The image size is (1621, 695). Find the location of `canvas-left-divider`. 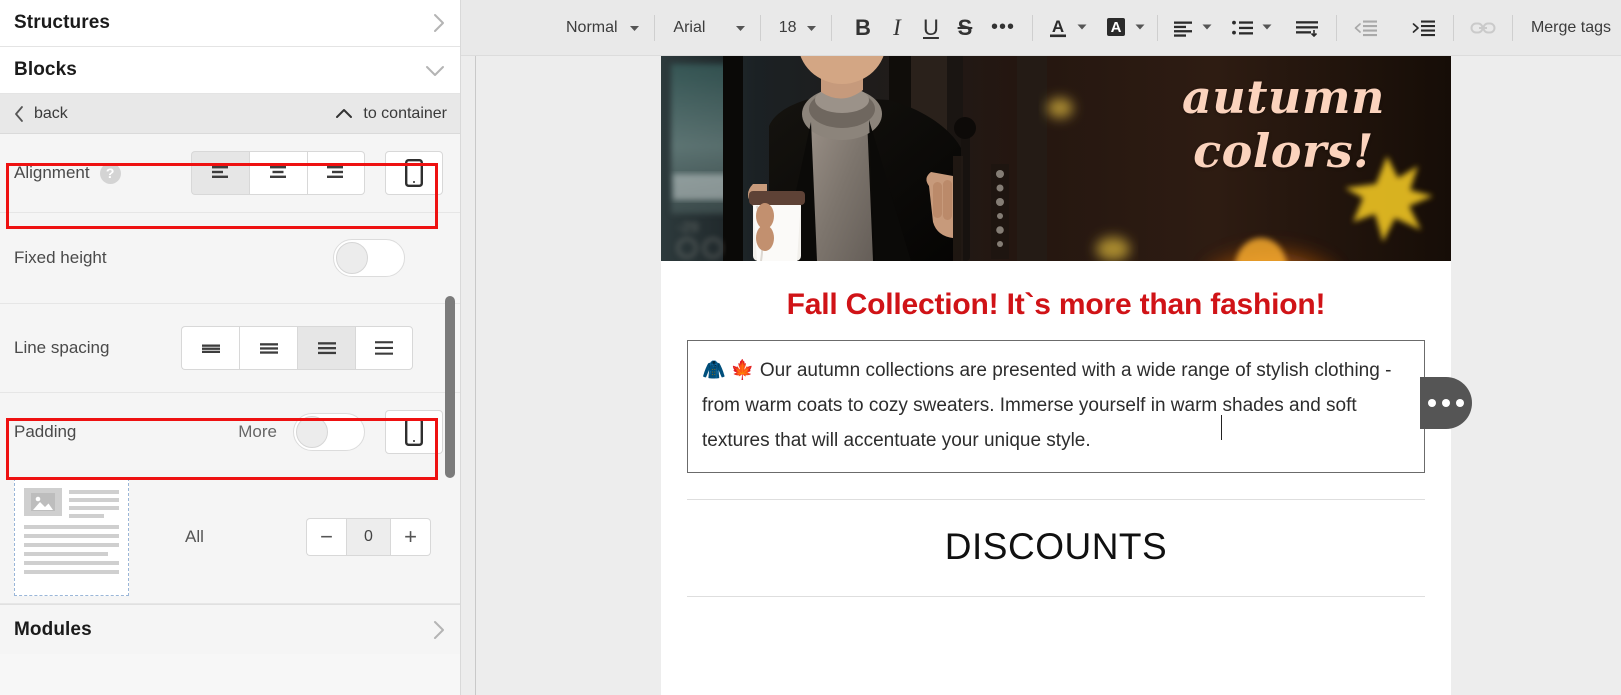

canvas-left-divider is located at coordinates (475, 375).